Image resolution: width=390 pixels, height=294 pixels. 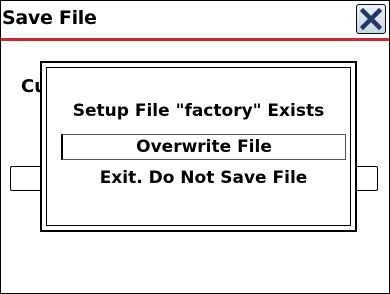 What do you see at coordinates (195, 19) in the screenshot?
I see `title-bar: Save File` at bounding box center [195, 19].